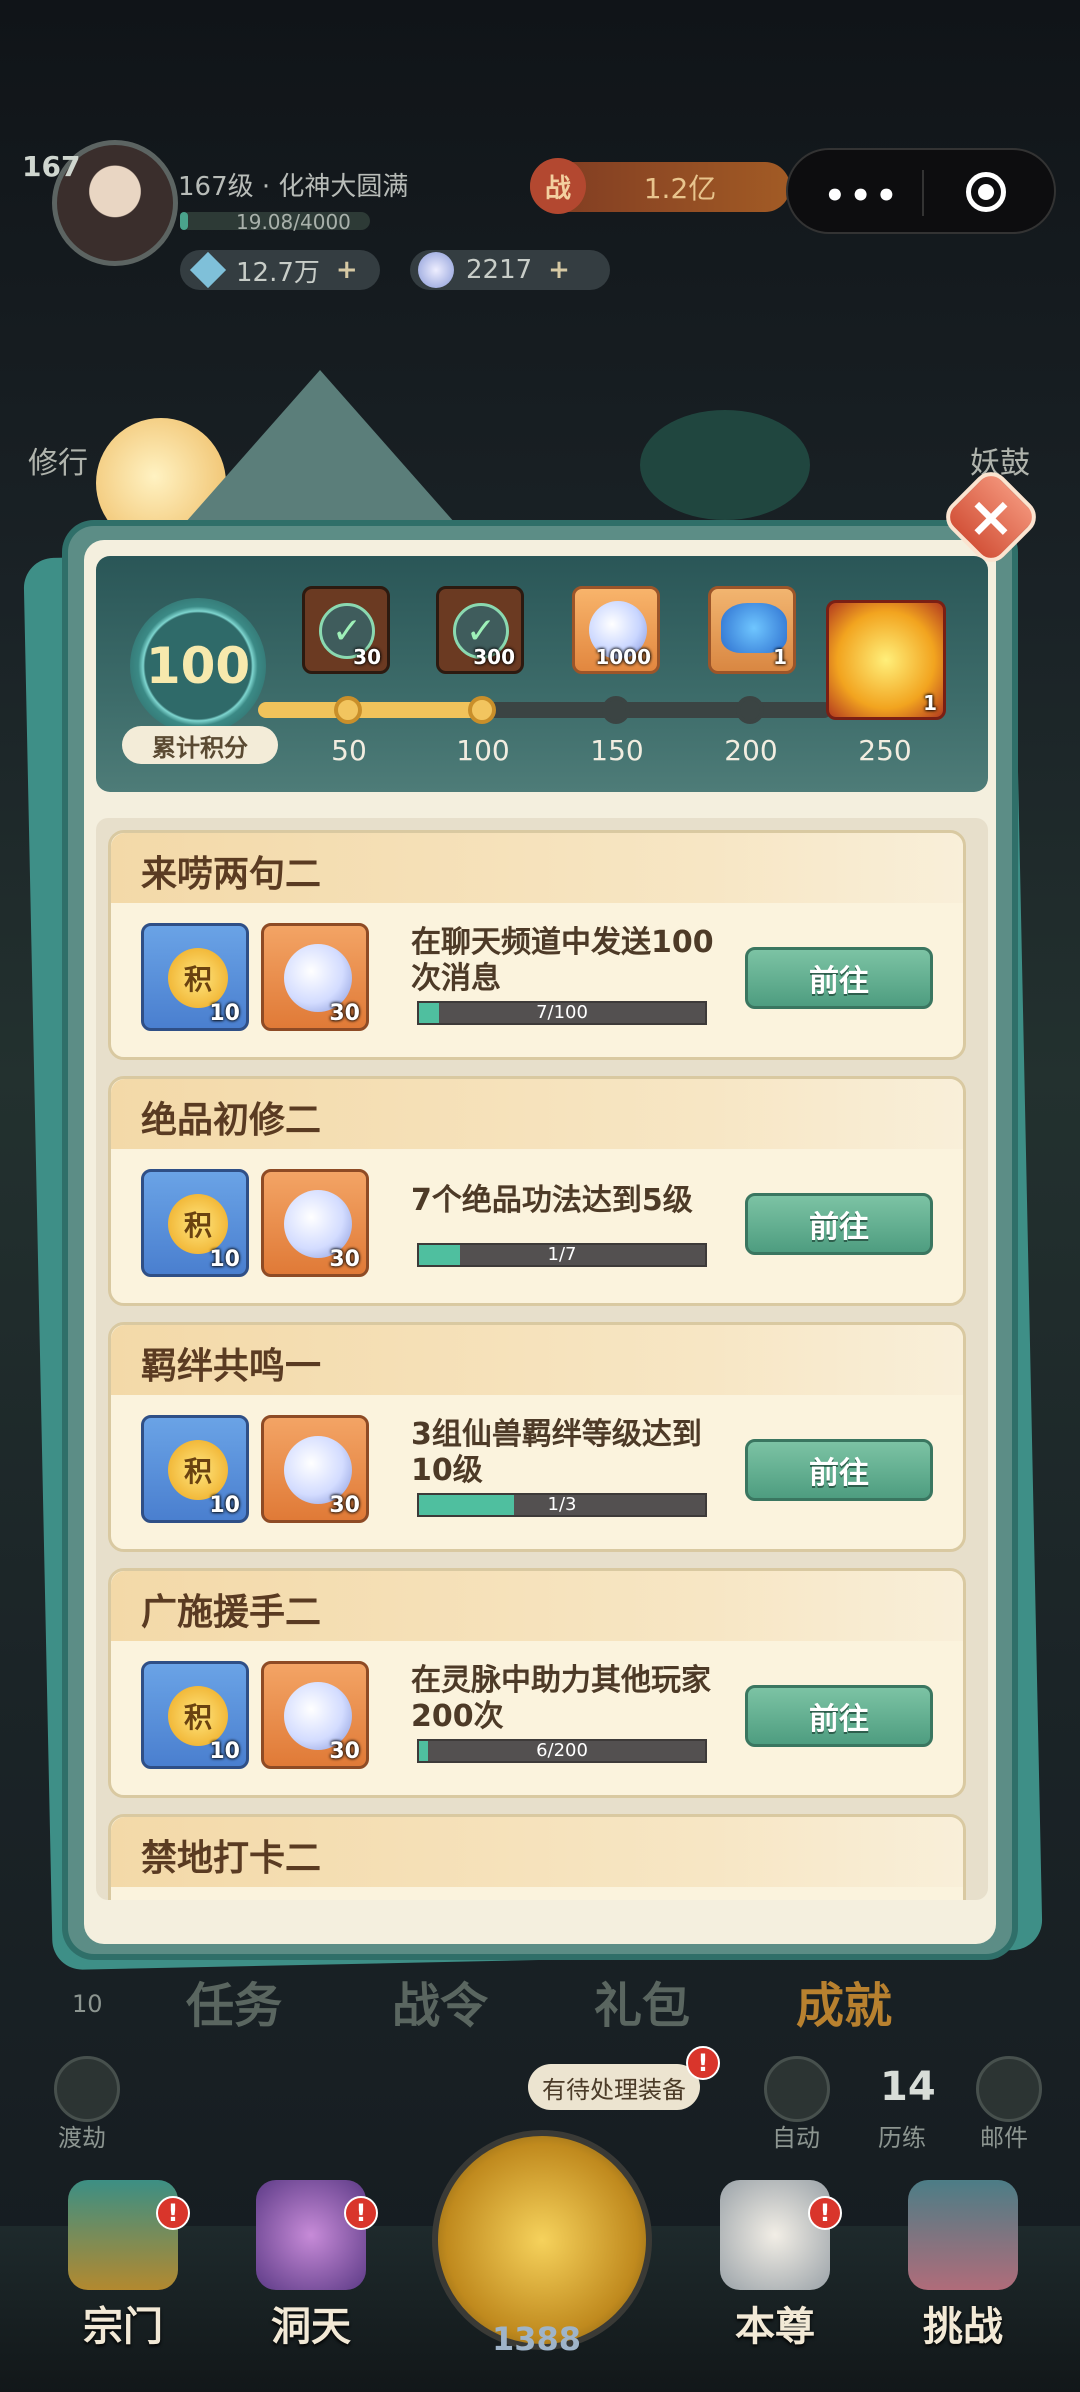  I want to click on milestone-reward-150: 1000, so click(616, 630).